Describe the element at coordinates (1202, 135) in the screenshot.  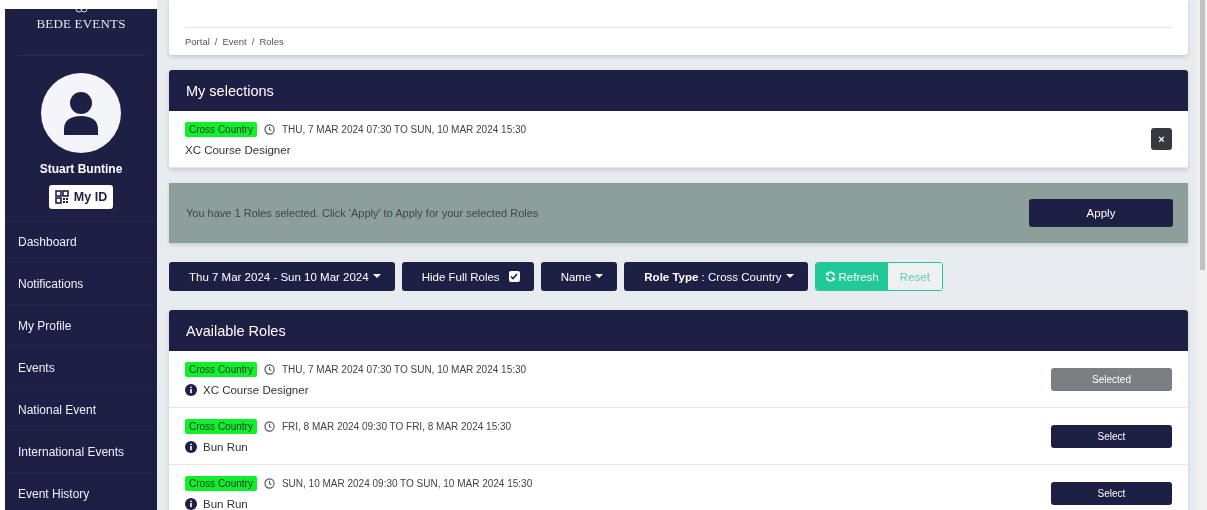
I see `scrollbar-thumb` at that location.